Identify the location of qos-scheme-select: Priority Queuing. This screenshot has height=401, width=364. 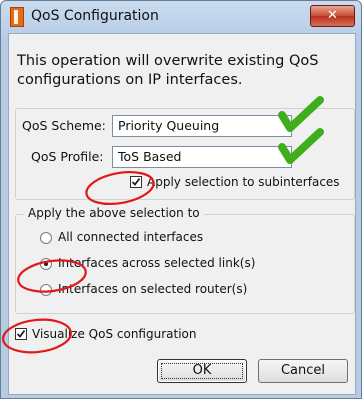
(202, 126).